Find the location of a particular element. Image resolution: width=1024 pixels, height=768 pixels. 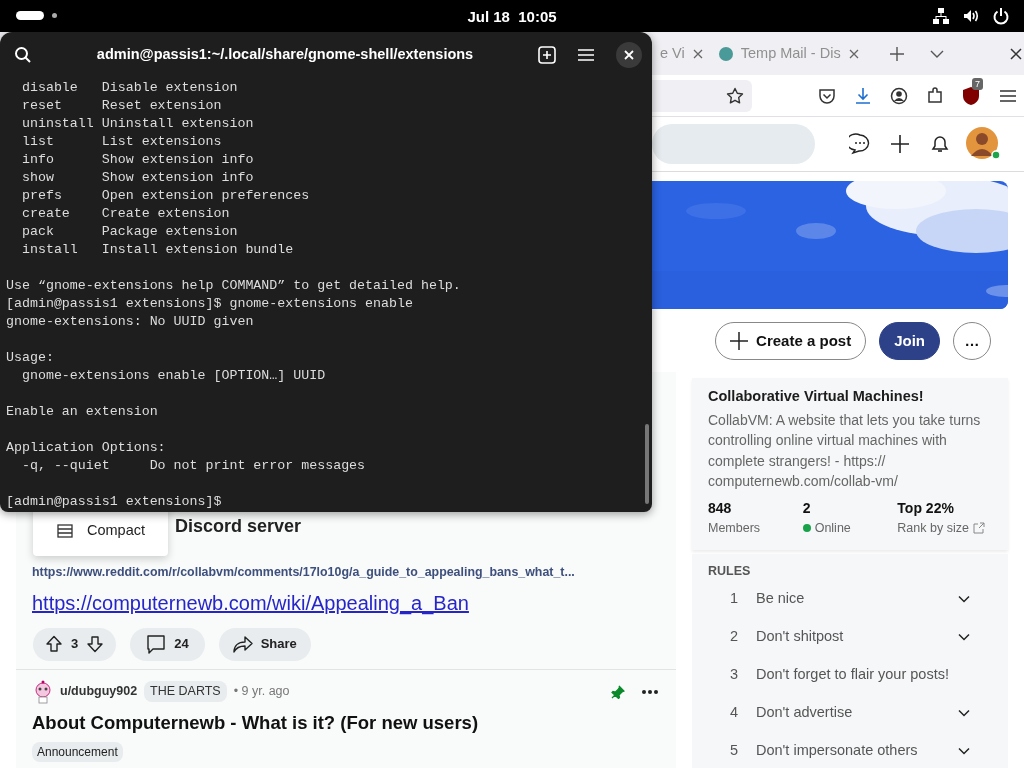

close-button is located at coordinates (629, 55).